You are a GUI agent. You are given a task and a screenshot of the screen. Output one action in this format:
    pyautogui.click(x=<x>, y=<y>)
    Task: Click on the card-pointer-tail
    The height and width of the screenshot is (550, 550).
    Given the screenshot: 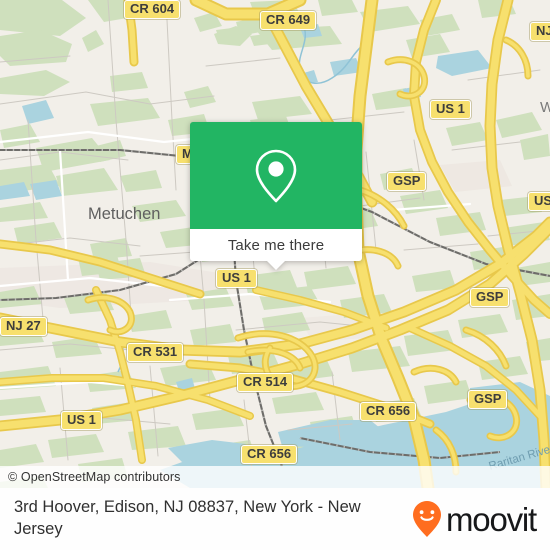 What is the action you would take?
    pyautogui.click(x=276, y=265)
    